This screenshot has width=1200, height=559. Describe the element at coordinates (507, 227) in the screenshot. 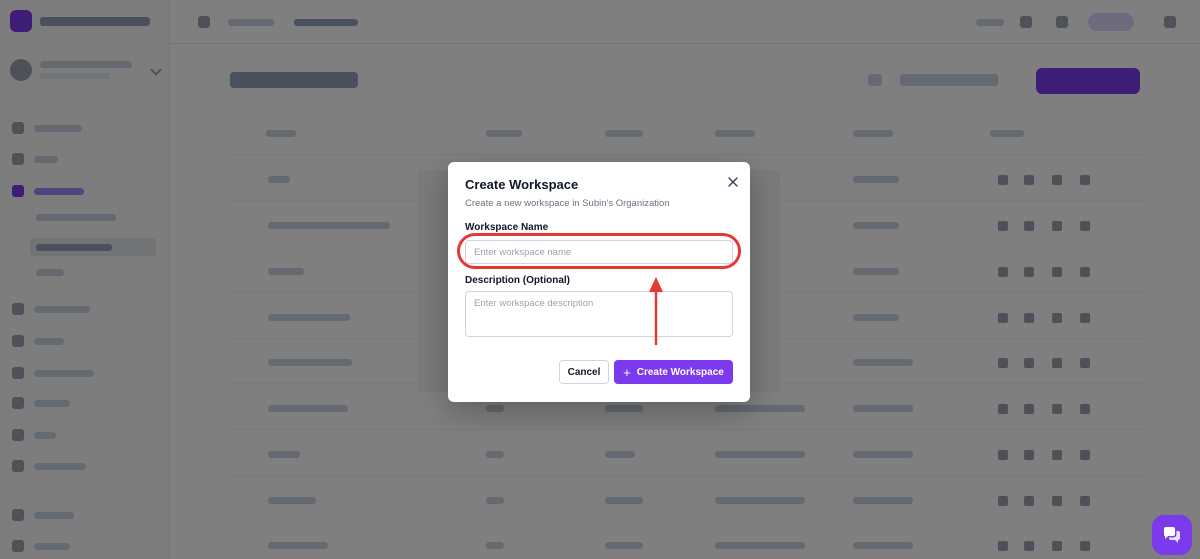

I see `workspace-name-label: Workspace Name` at that location.